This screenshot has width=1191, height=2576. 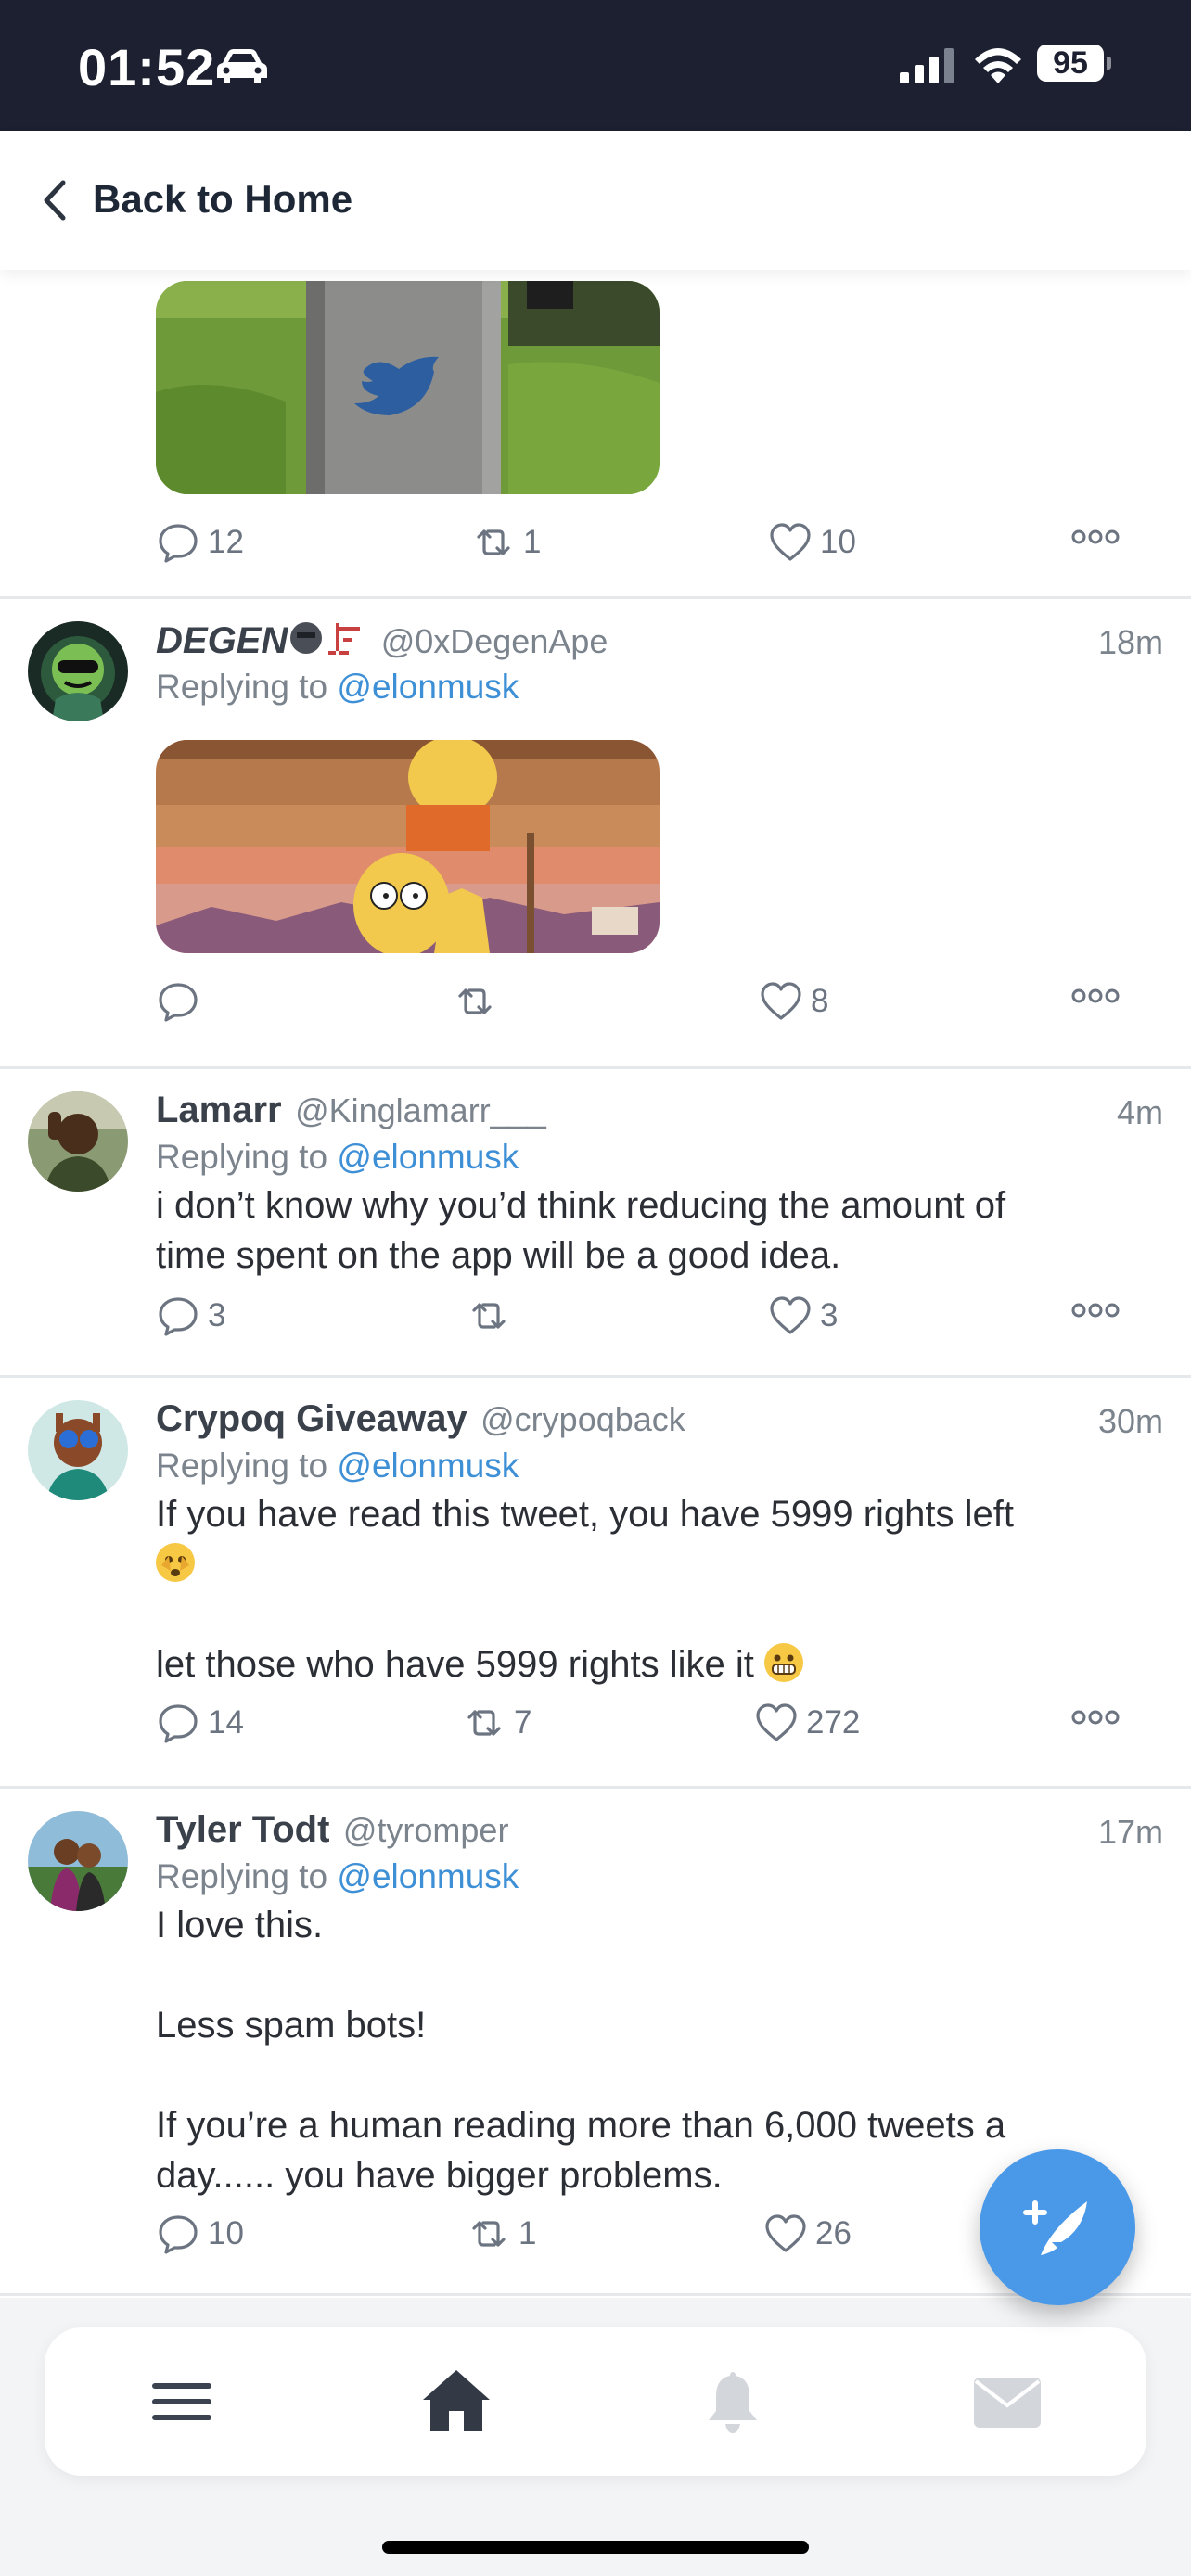 I want to click on reply-button, so click(x=182, y=1002).